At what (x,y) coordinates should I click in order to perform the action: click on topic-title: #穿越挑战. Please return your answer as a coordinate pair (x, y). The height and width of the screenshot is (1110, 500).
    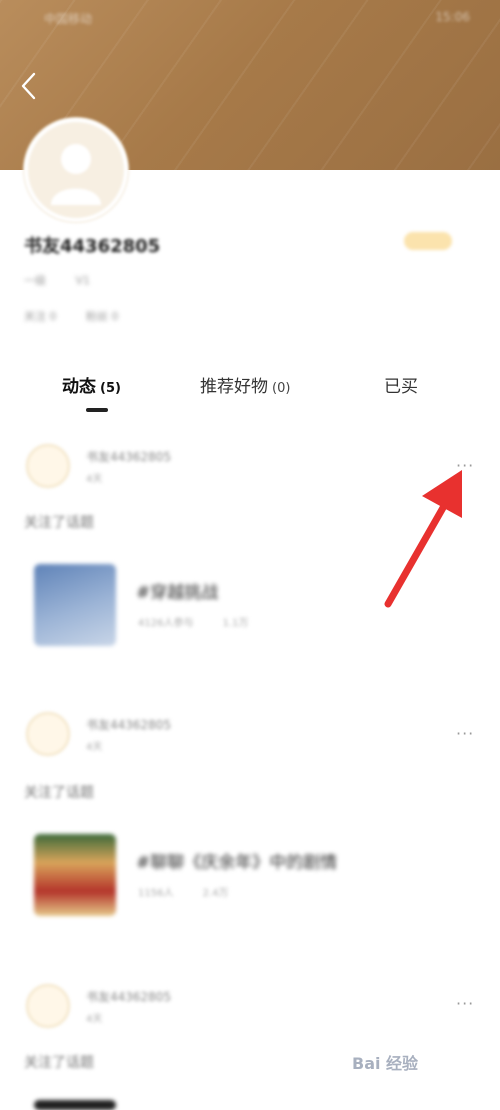
    Looking at the image, I should click on (177, 590).